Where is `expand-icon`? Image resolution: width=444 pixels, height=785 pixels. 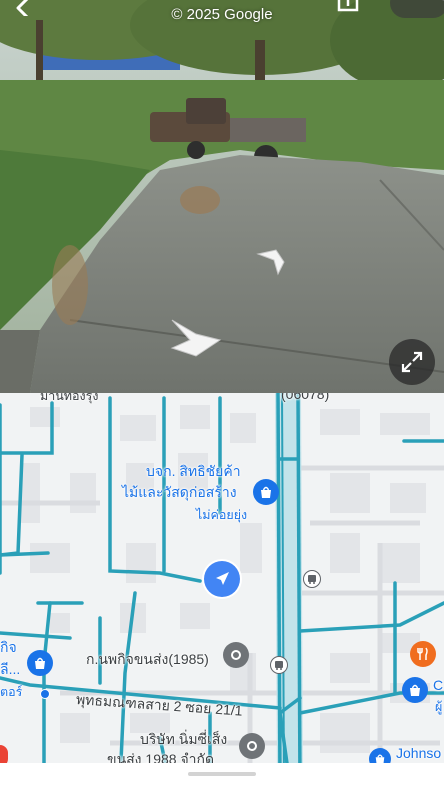 expand-icon is located at coordinates (412, 362).